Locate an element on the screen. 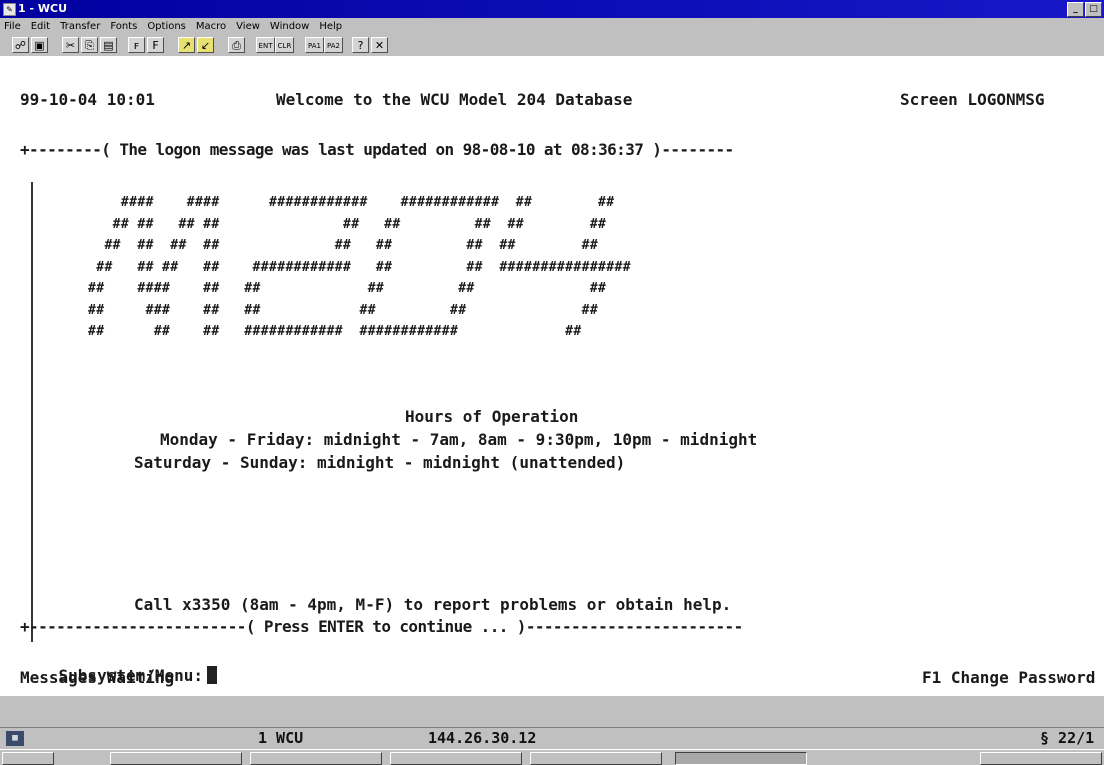  text-cursor is located at coordinates (212, 675).